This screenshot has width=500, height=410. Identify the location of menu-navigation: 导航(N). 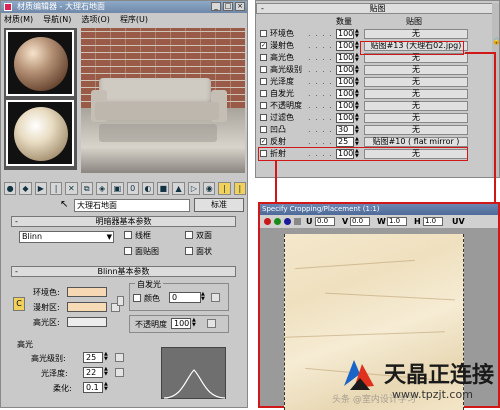
(57, 19).